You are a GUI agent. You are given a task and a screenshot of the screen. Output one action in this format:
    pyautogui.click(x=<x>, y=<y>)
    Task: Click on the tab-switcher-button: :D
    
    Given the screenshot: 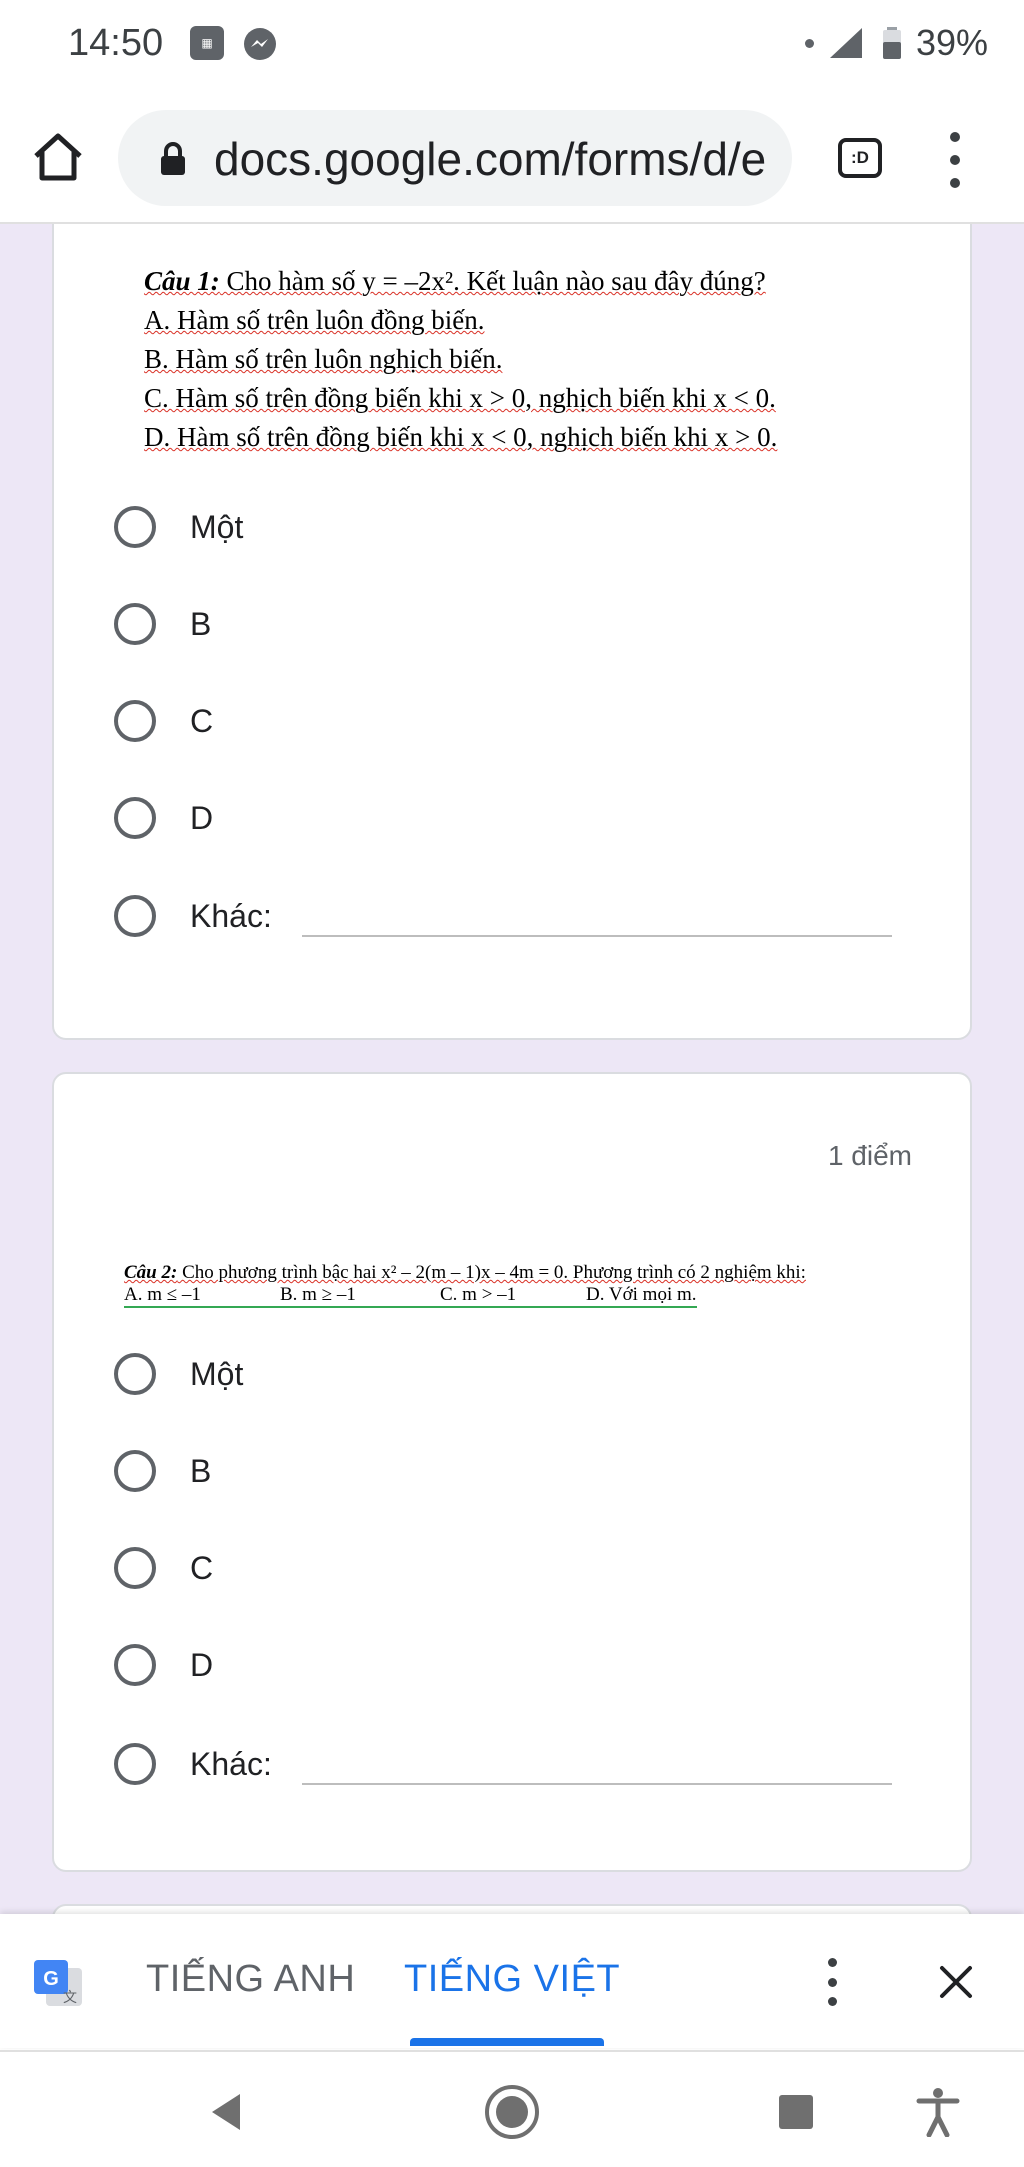 What is the action you would take?
    pyautogui.click(x=860, y=158)
    